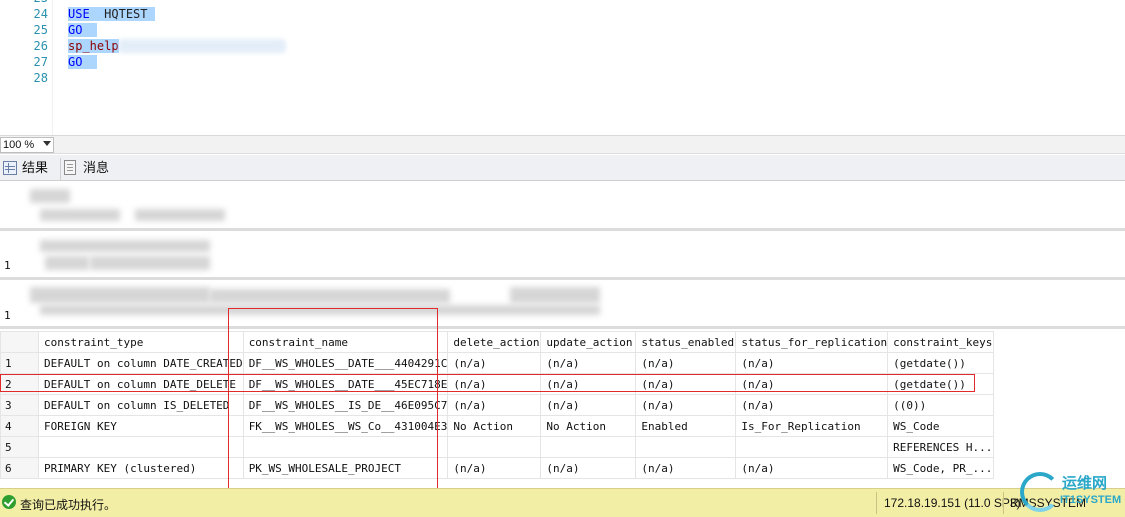 The image size is (1125, 517). What do you see at coordinates (141, 342) in the screenshot?
I see `column-header: constraint_type` at bounding box center [141, 342].